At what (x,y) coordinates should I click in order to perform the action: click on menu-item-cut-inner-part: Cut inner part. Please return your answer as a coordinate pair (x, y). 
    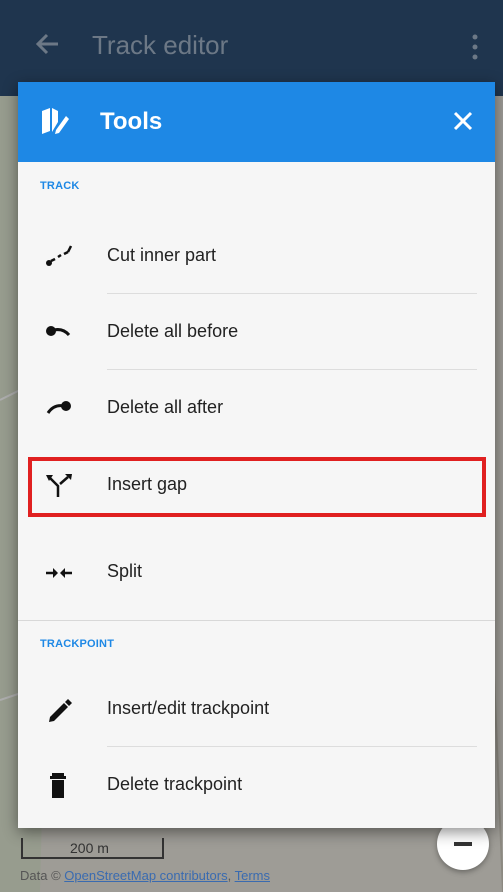
    Looking at the image, I should click on (256, 256).